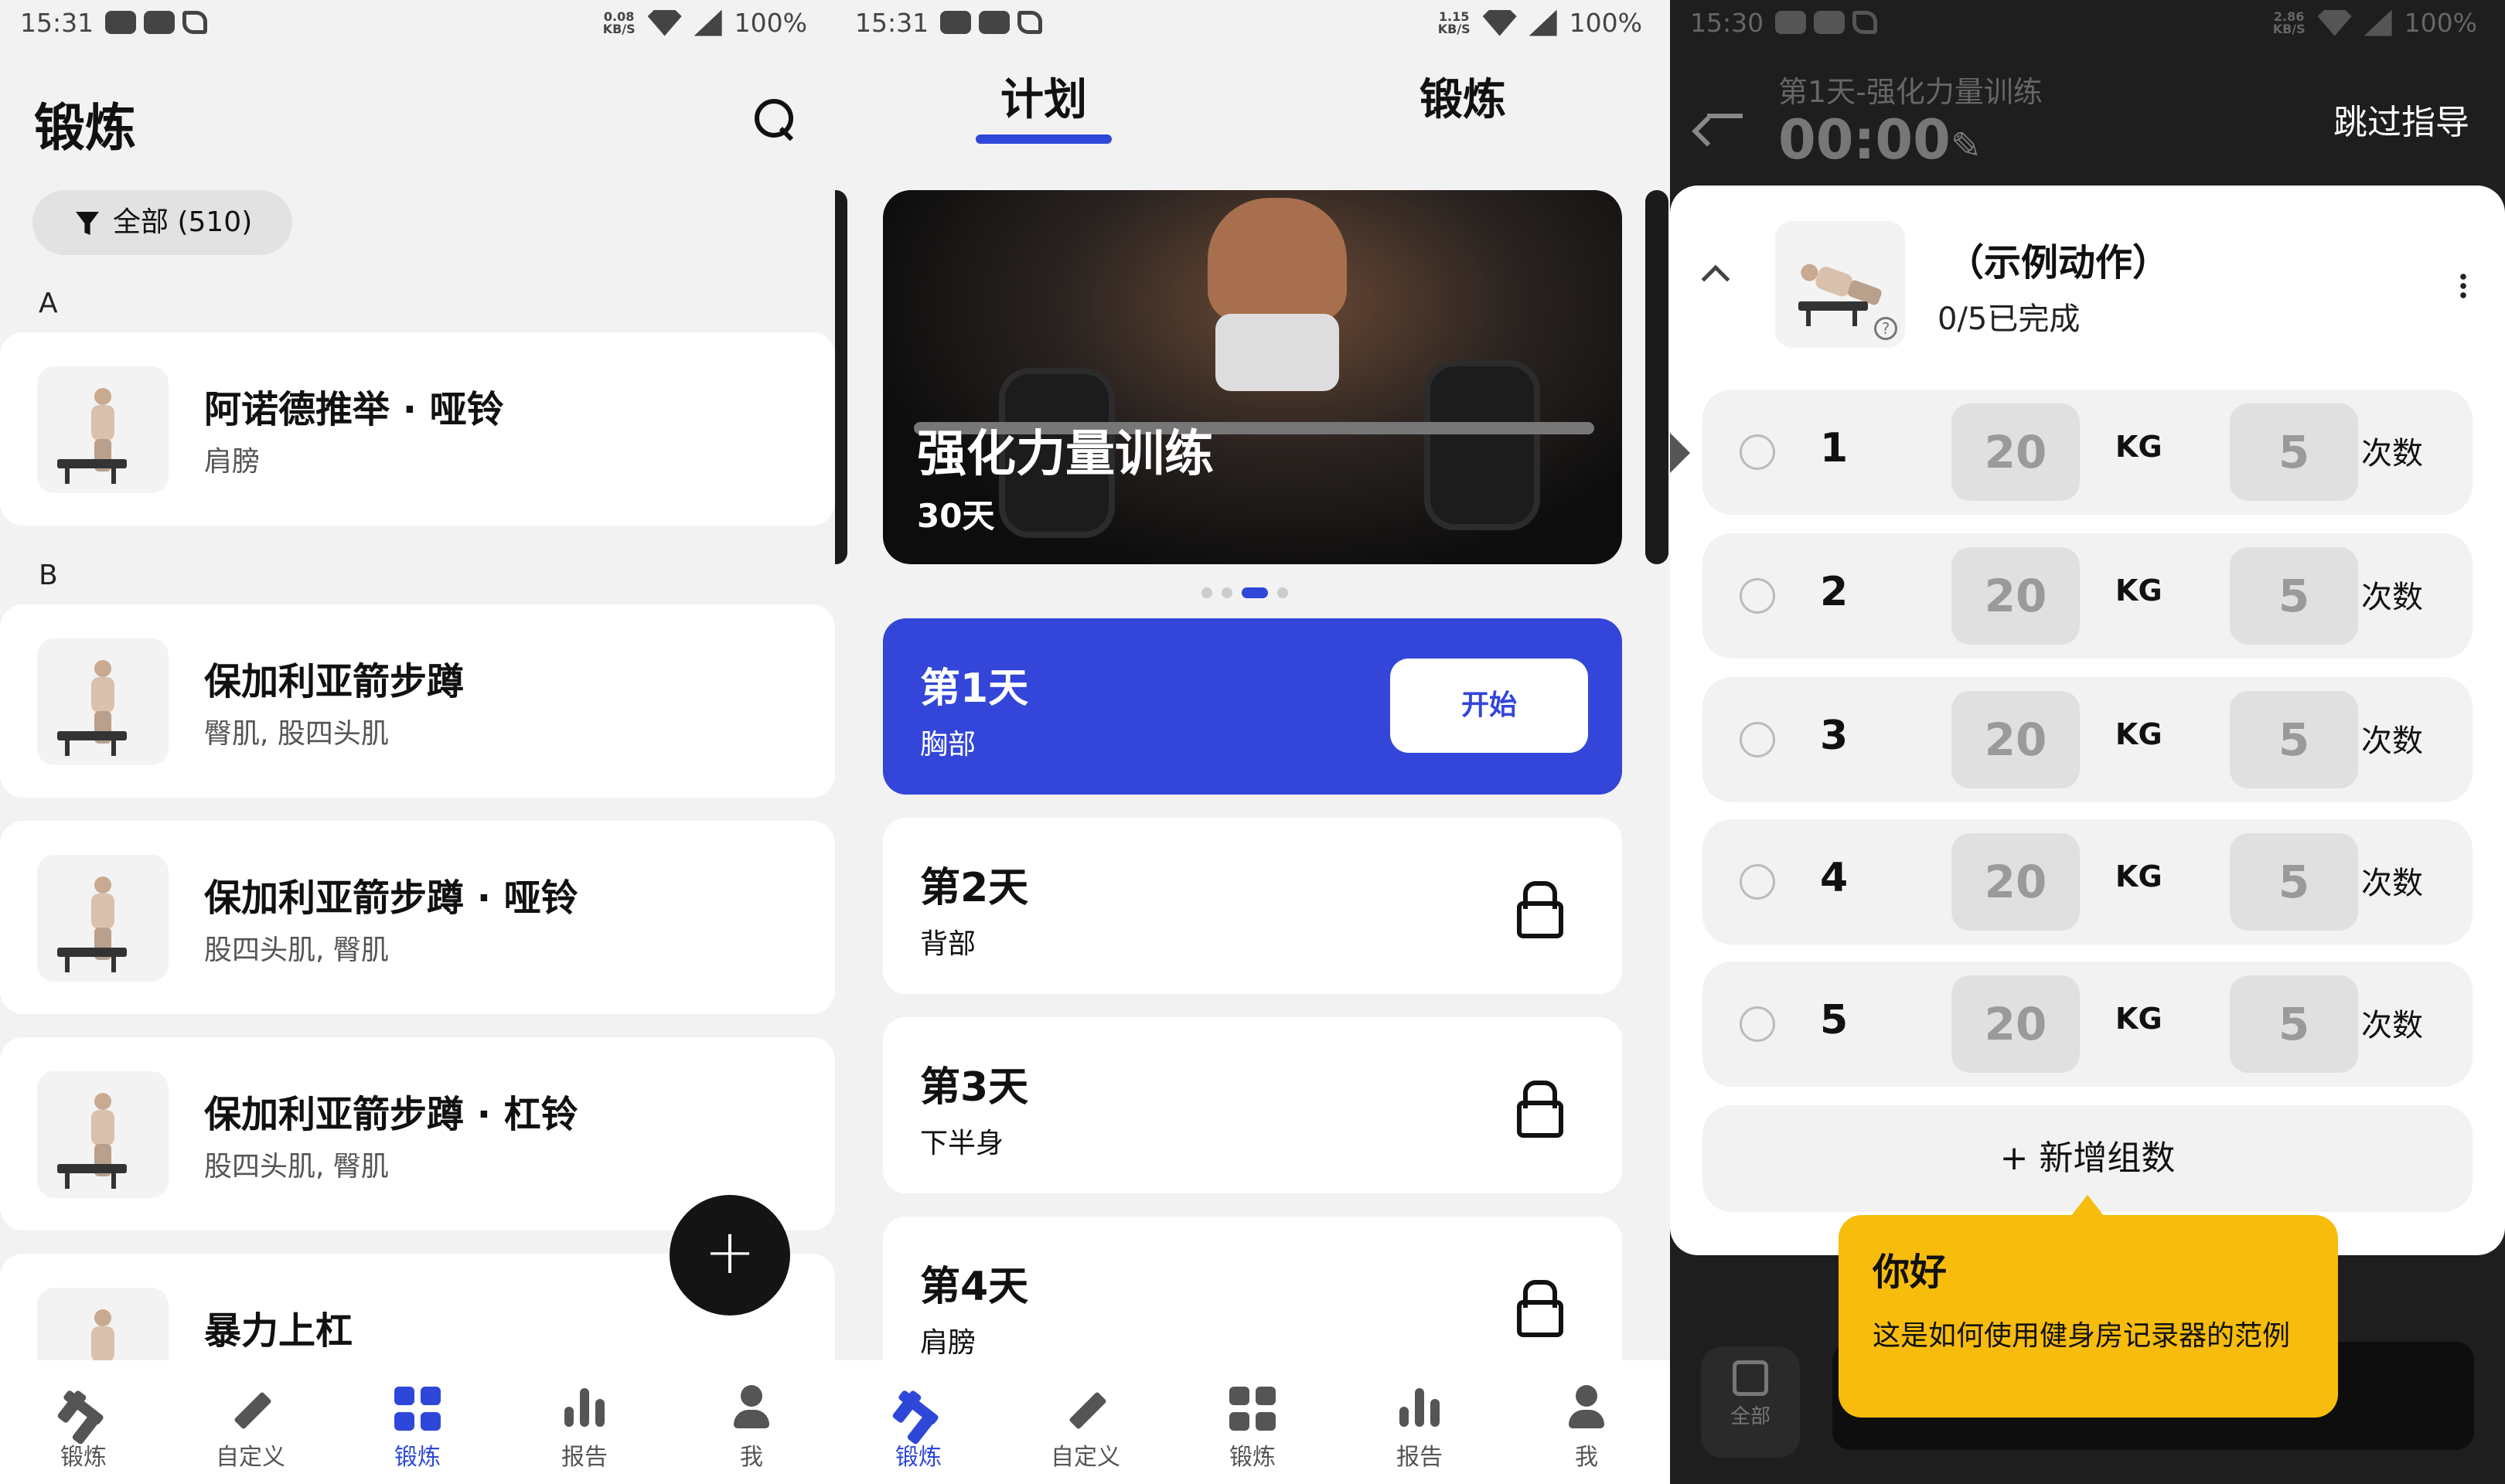 Image resolution: width=2505 pixels, height=1484 pixels. Describe the element at coordinates (417, 24) in the screenshot. I see `status-bar: 15:31 0.08 KB/S 100%` at that location.